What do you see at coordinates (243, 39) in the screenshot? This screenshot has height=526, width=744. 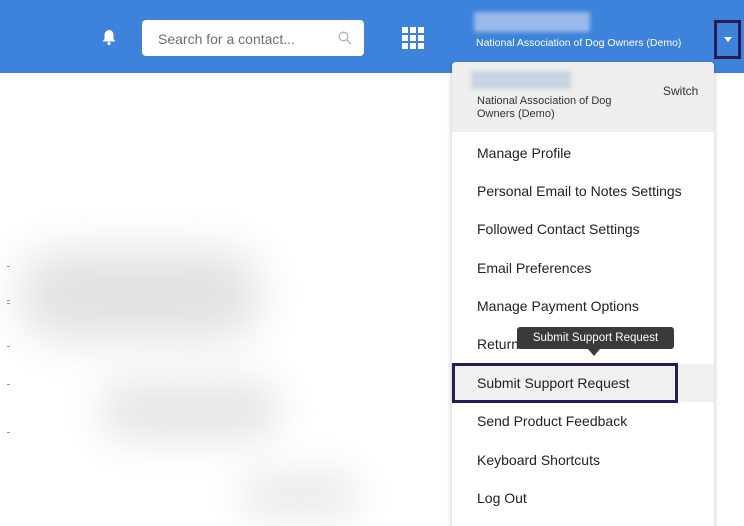 I see `search-input` at bounding box center [243, 39].